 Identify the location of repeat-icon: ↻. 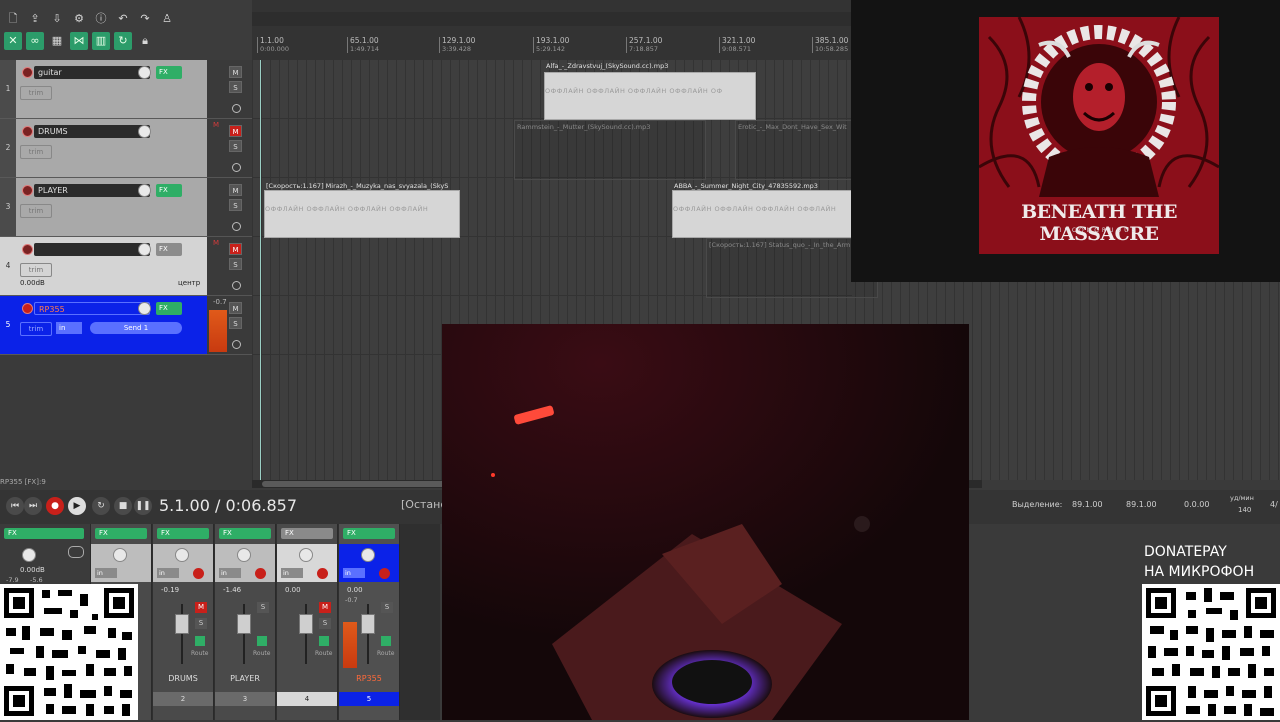
(101, 506).